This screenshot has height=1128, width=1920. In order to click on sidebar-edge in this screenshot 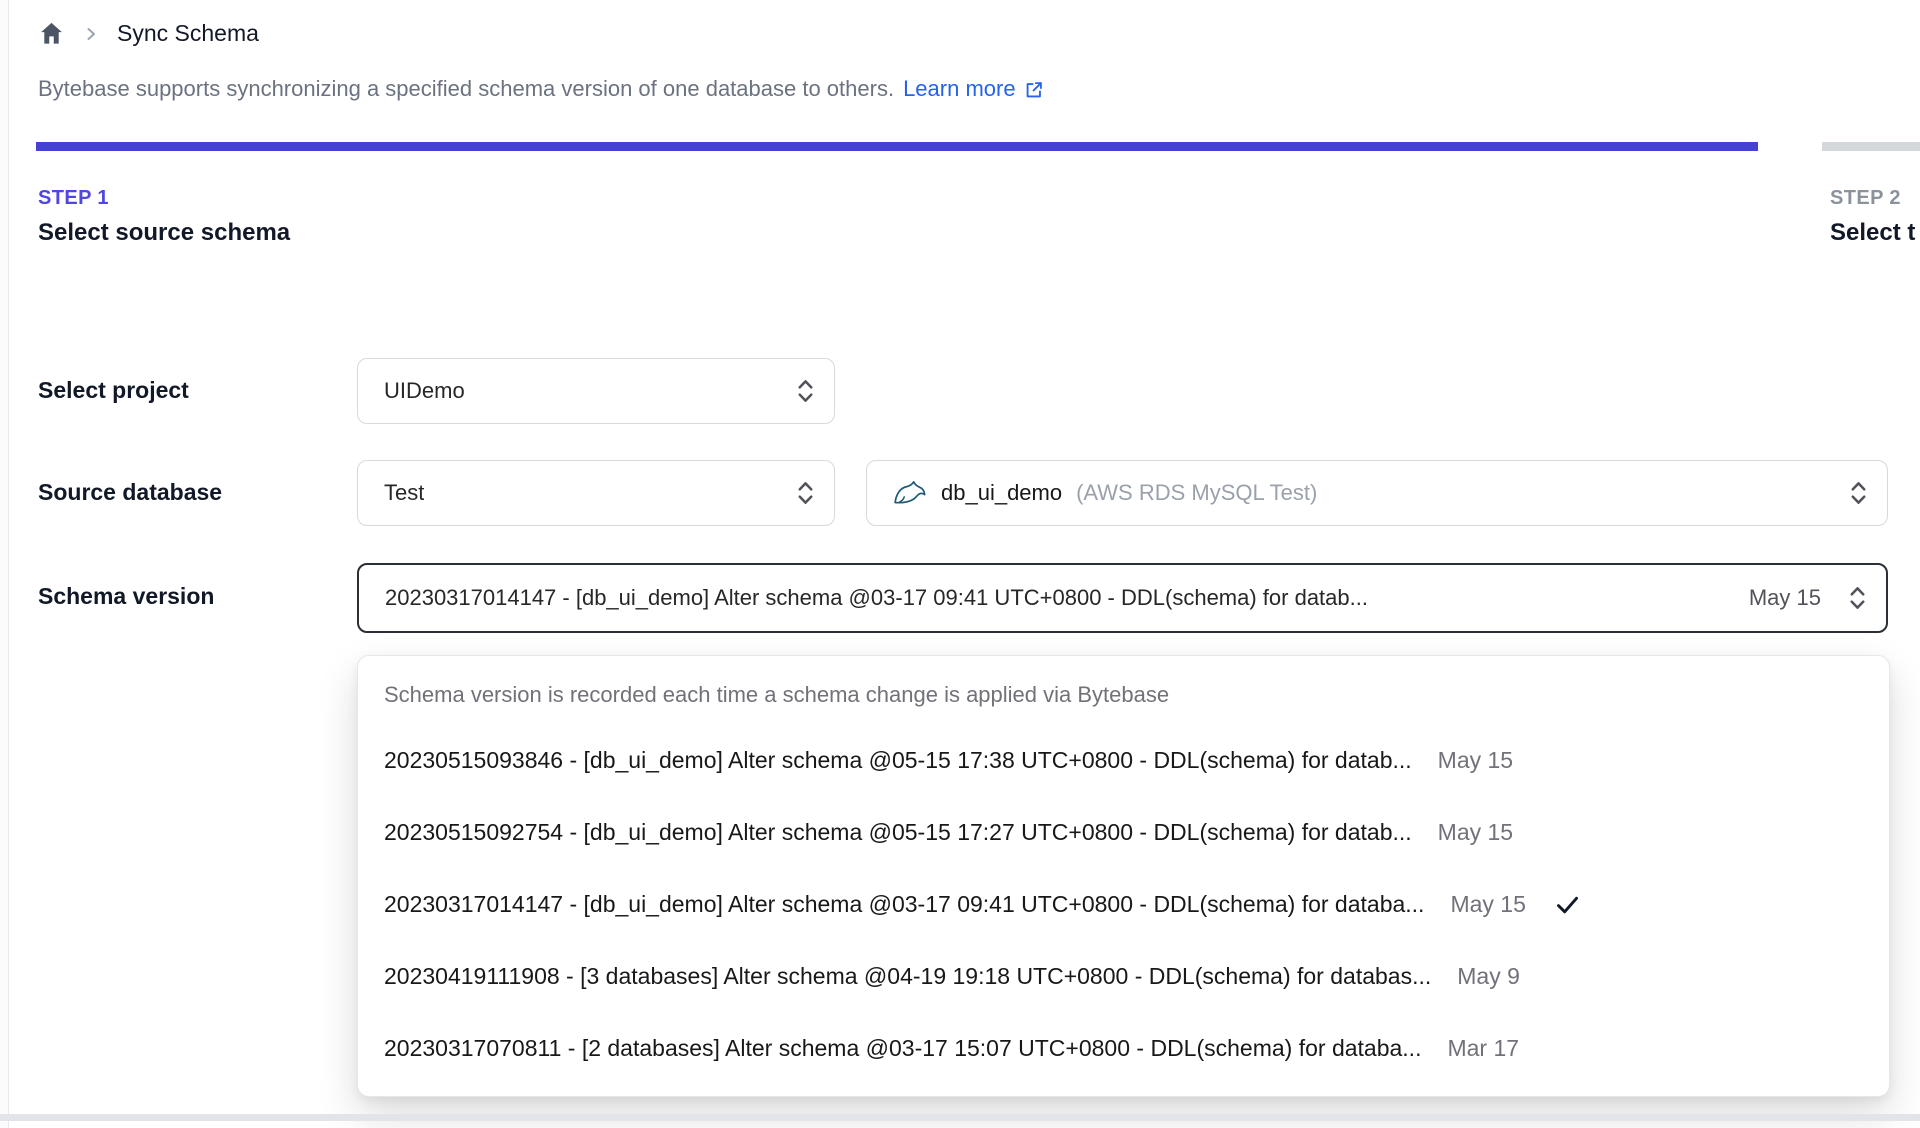, I will do `click(4, 564)`.